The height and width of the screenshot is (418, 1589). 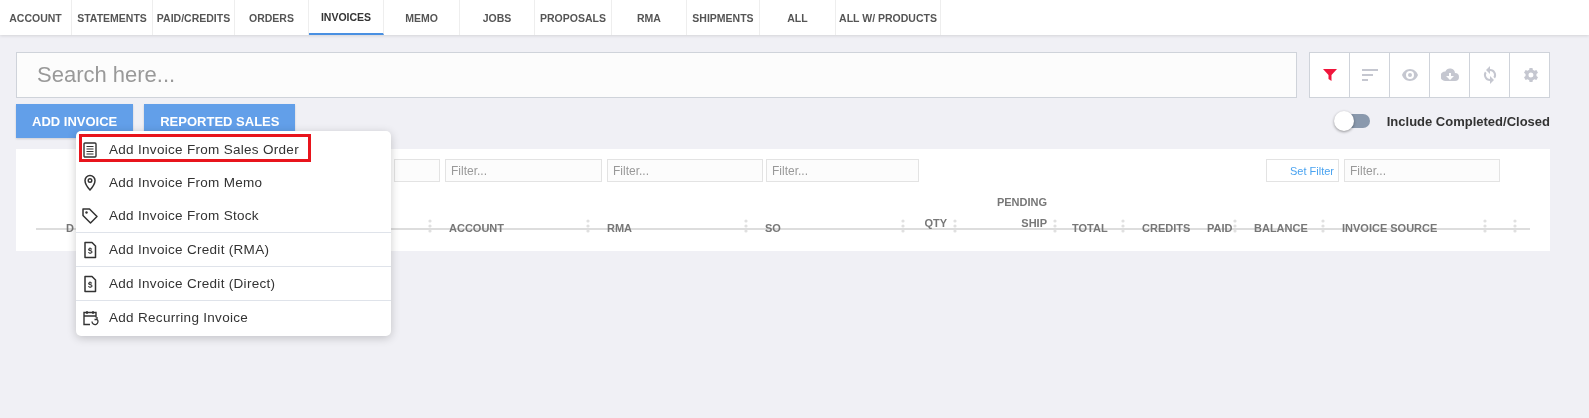 What do you see at coordinates (772, 228) in the screenshot?
I see `column-header: SO` at bounding box center [772, 228].